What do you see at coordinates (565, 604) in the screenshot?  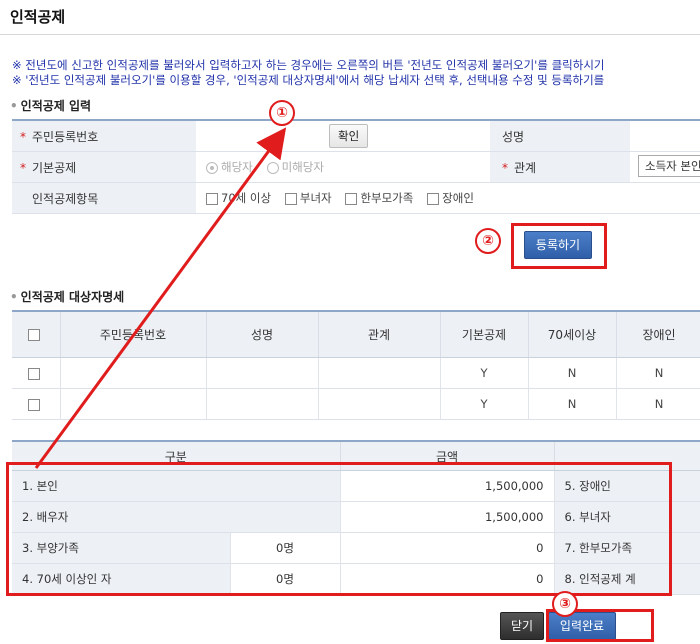 I see `step-3-marker: ③` at bounding box center [565, 604].